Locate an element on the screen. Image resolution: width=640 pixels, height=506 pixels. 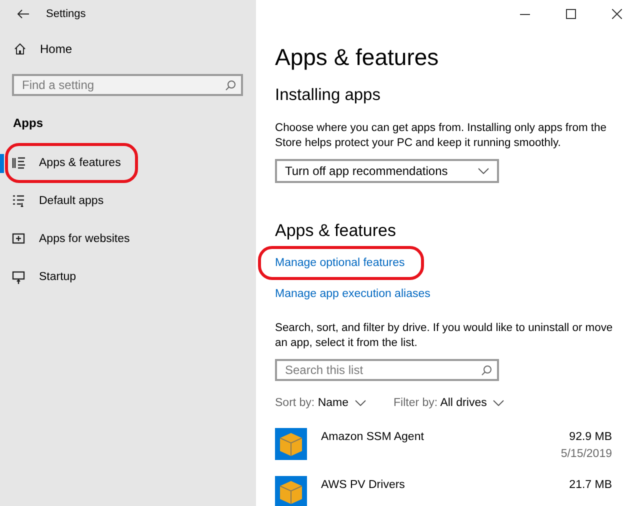
app-name: Amazon SSM Agent is located at coordinates (372, 438).